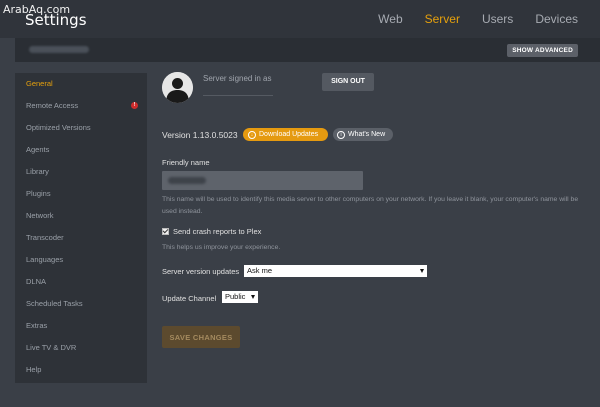 The image size is (600, 407). Describe the element at coordinates (221, 247) in the screenshot. I see `crash-reports-help: This helps us improve your experience.` at that location.